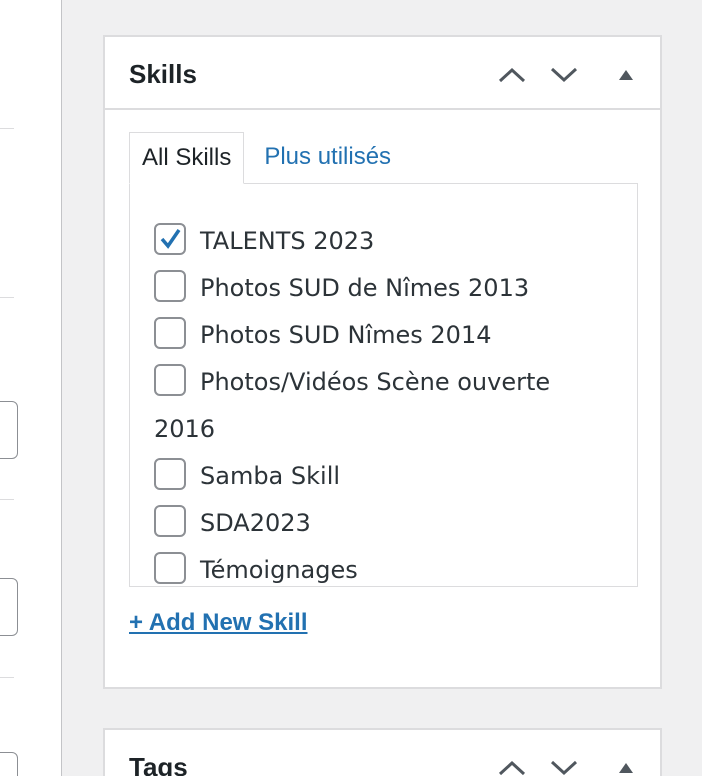 The height and width of the screenshot is (776, 702). Describe the element at coordinates (365, 288) in the screenshot. I see `skill-label: Photos SUD de Nîmes 2013` at that location.